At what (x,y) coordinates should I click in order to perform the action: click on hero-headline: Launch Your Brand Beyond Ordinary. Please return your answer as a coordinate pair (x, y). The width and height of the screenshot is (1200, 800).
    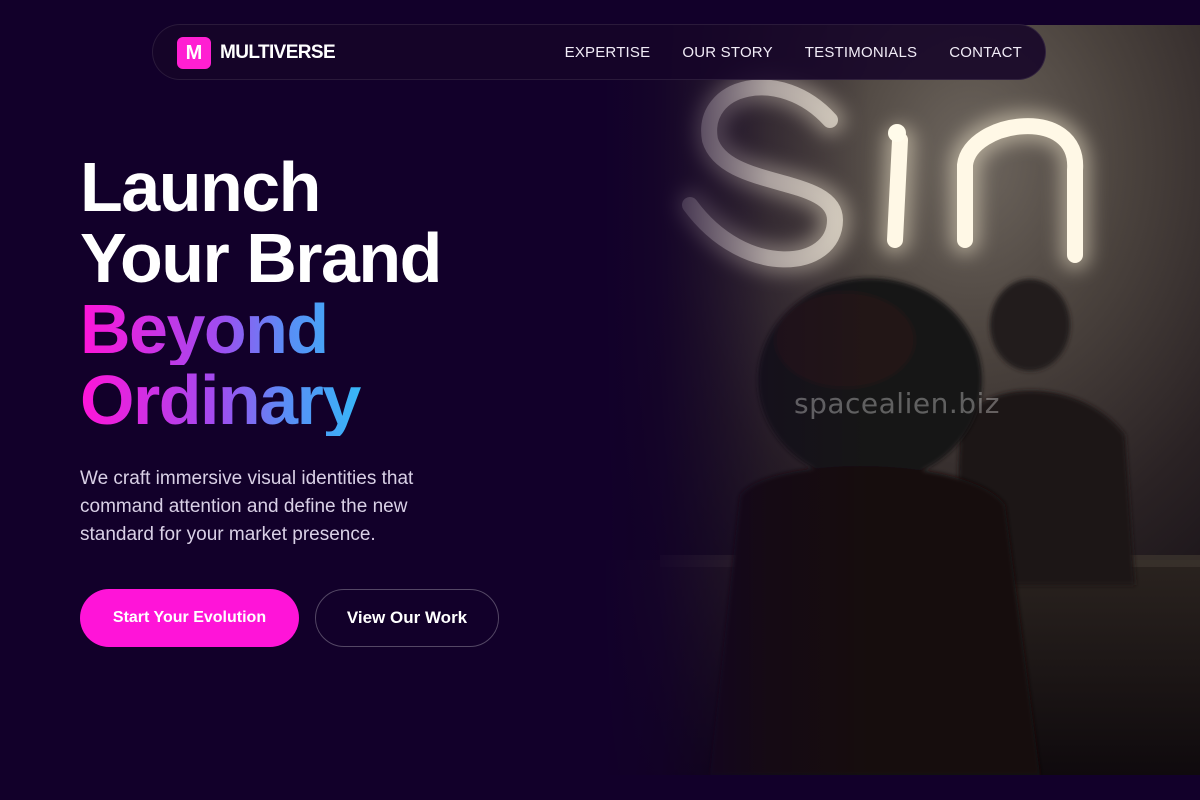
    Looking at the image, I should click on (261, 292).